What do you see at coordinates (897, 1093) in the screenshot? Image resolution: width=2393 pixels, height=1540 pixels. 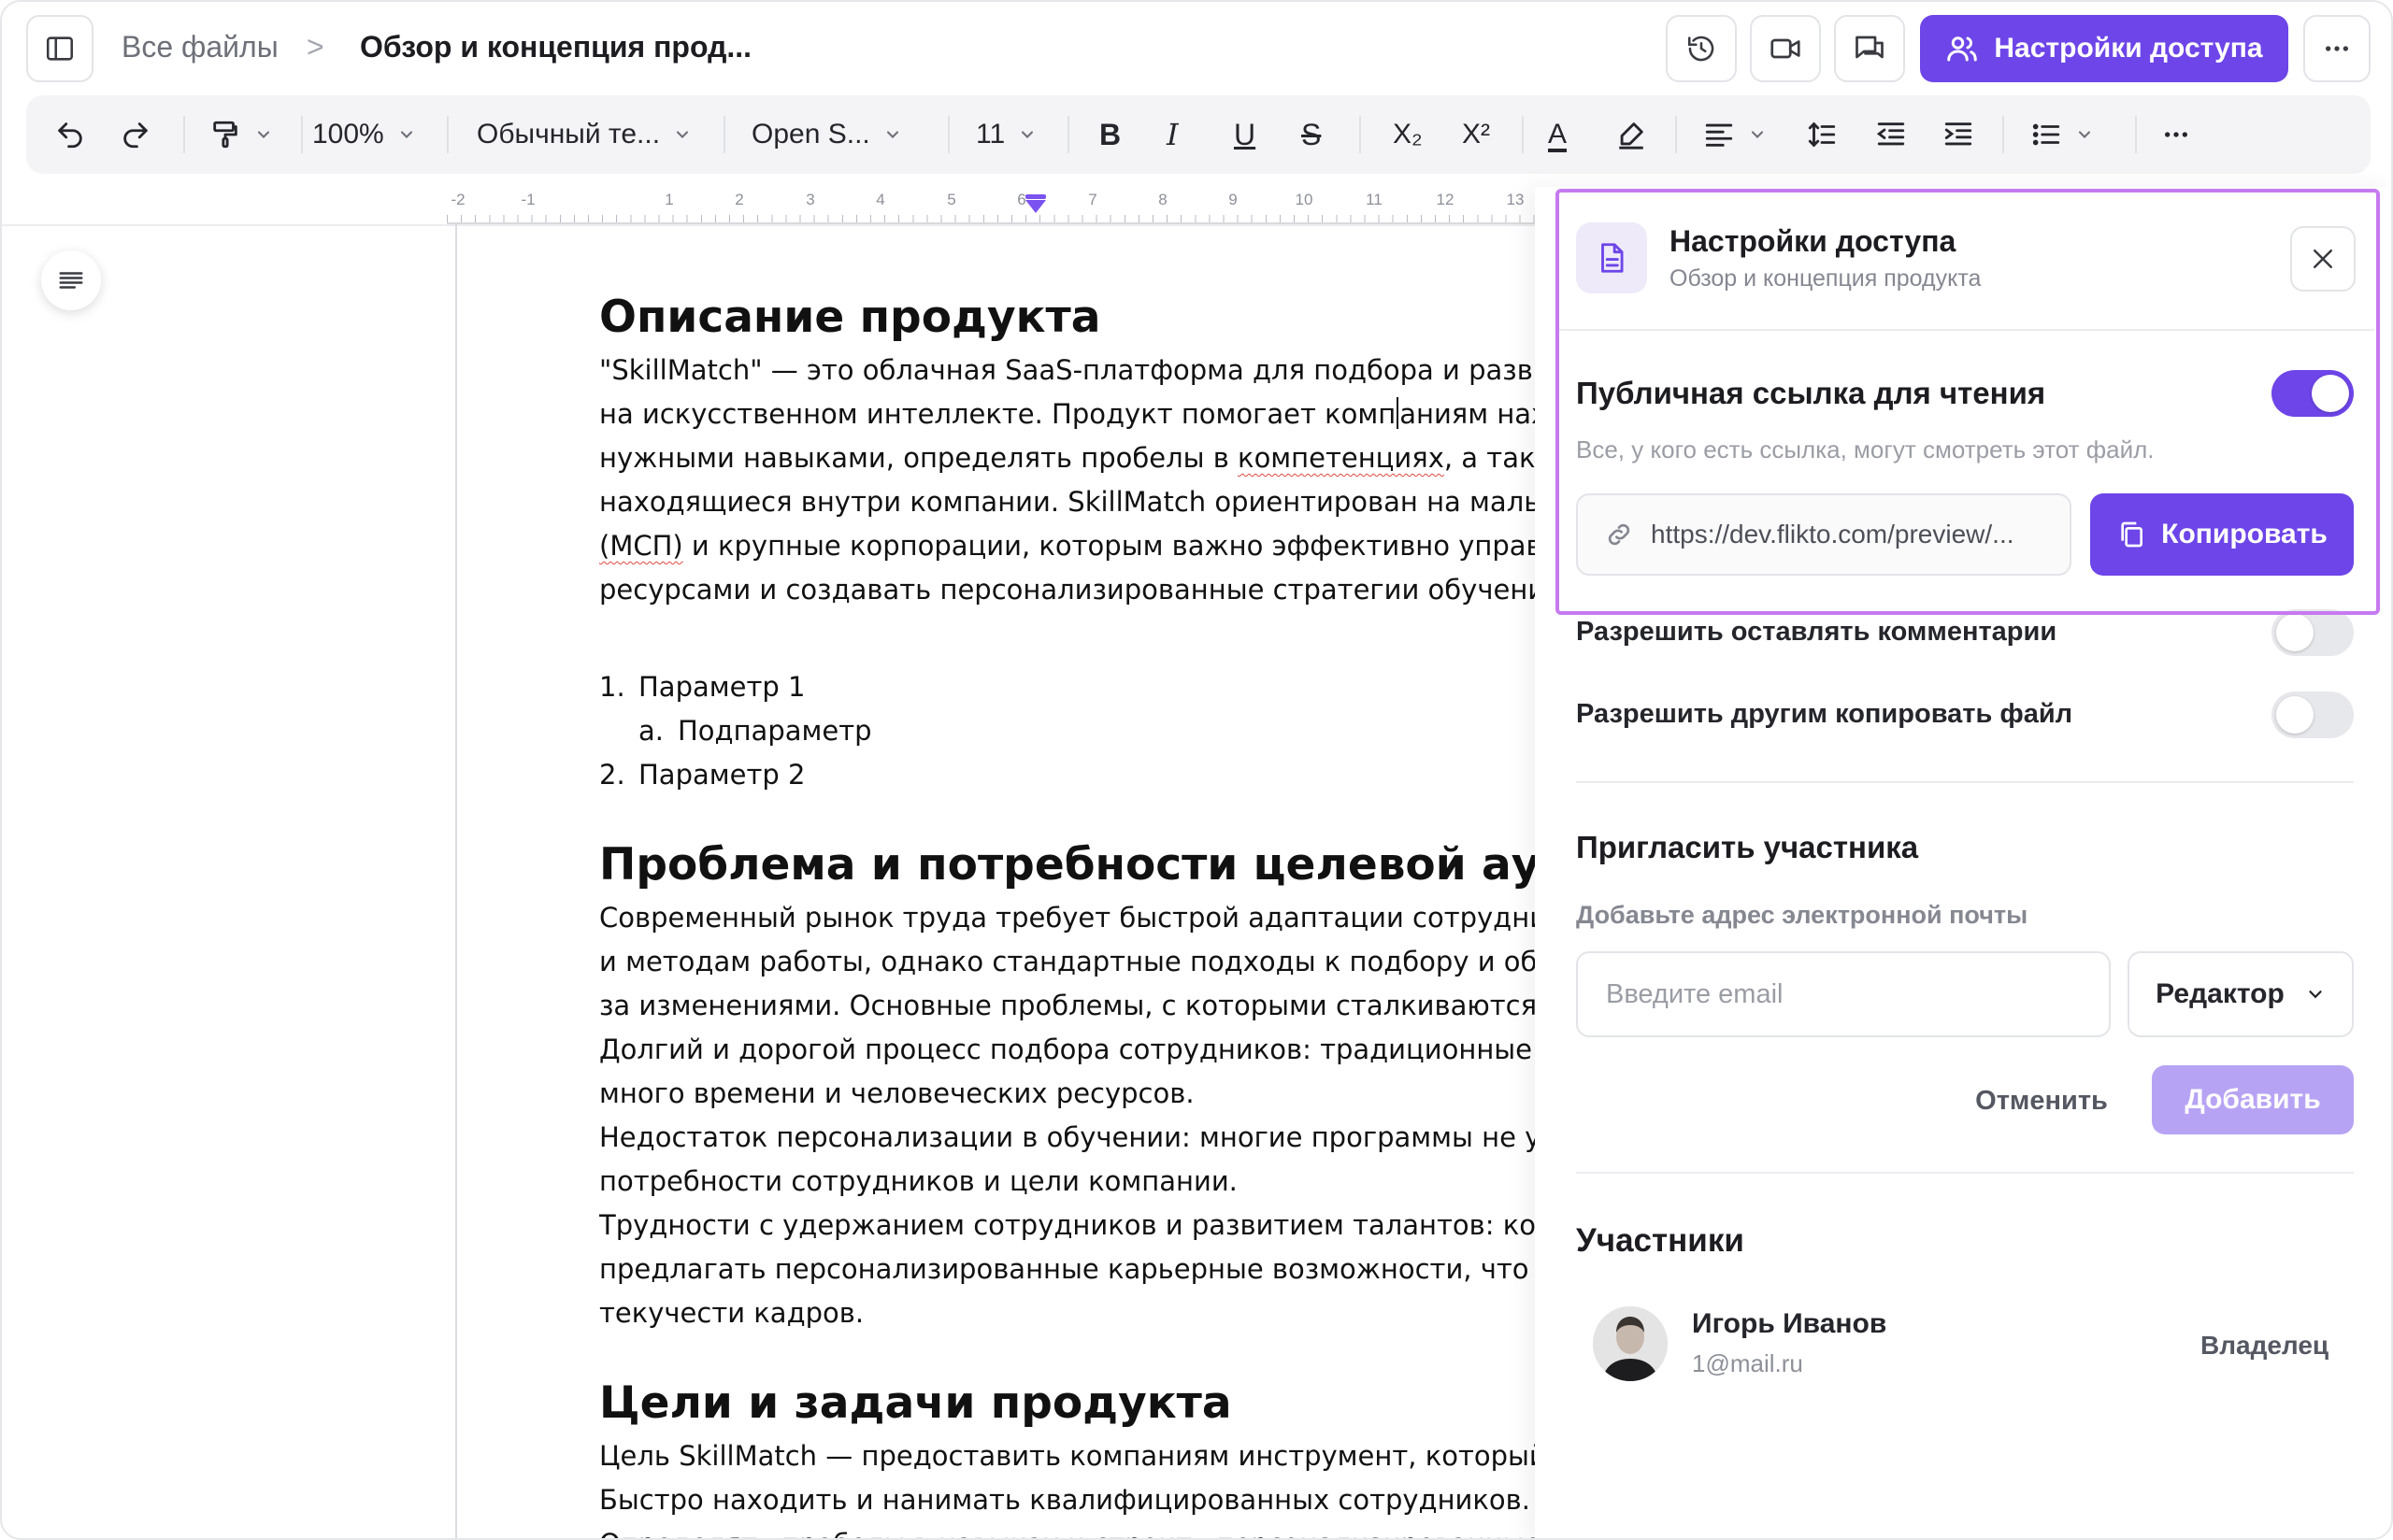 I see `text-line: много времени и человеческих ресурсов.` at bounding box center [897, 1093].